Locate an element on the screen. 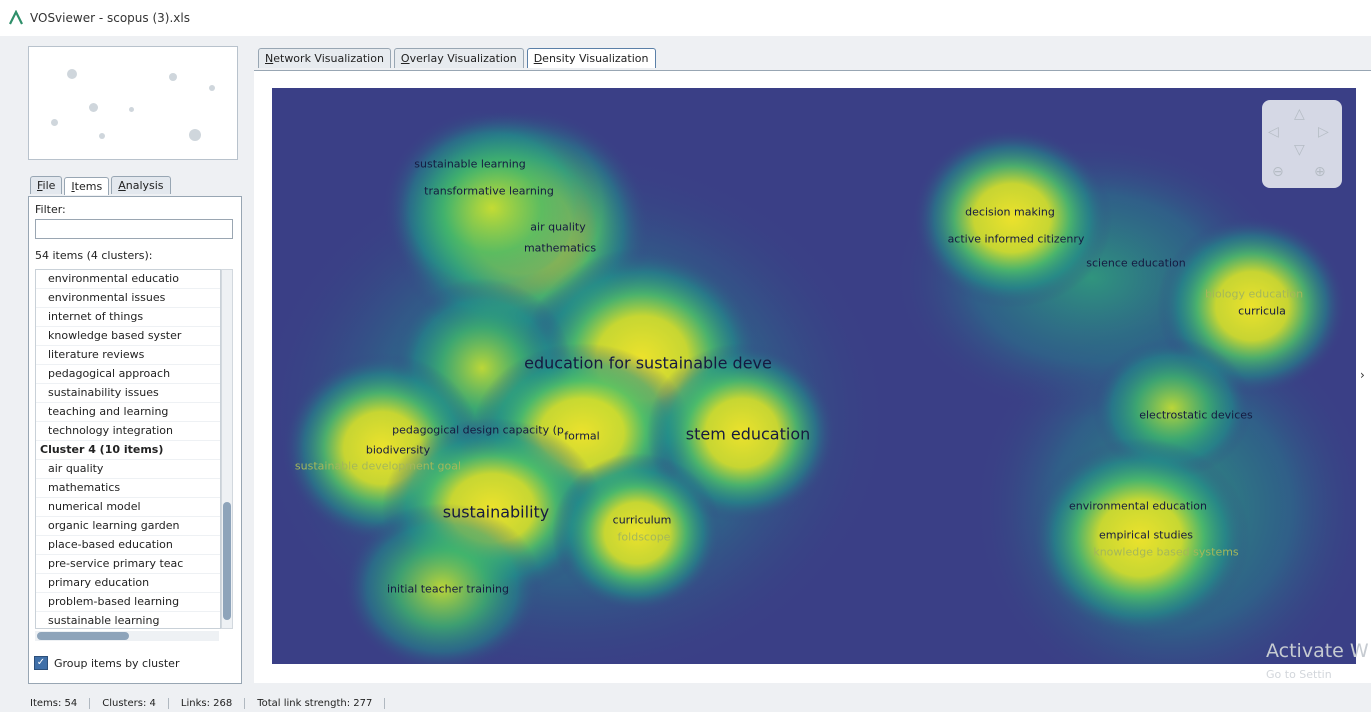 The width and height of the screenshot is (1371, 712). term-label: foldscope is located at coordinates (644, 537).